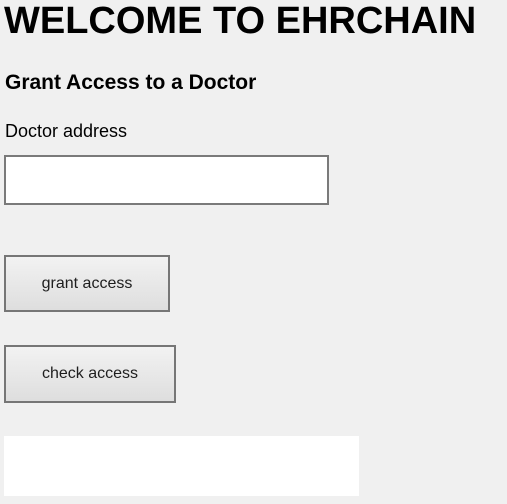 Image resolution: width=507 pixels, height=504 pixels. Describe the element at coordinates (166, 180) in the screenshot. I see `doctor-address-input` at that location.